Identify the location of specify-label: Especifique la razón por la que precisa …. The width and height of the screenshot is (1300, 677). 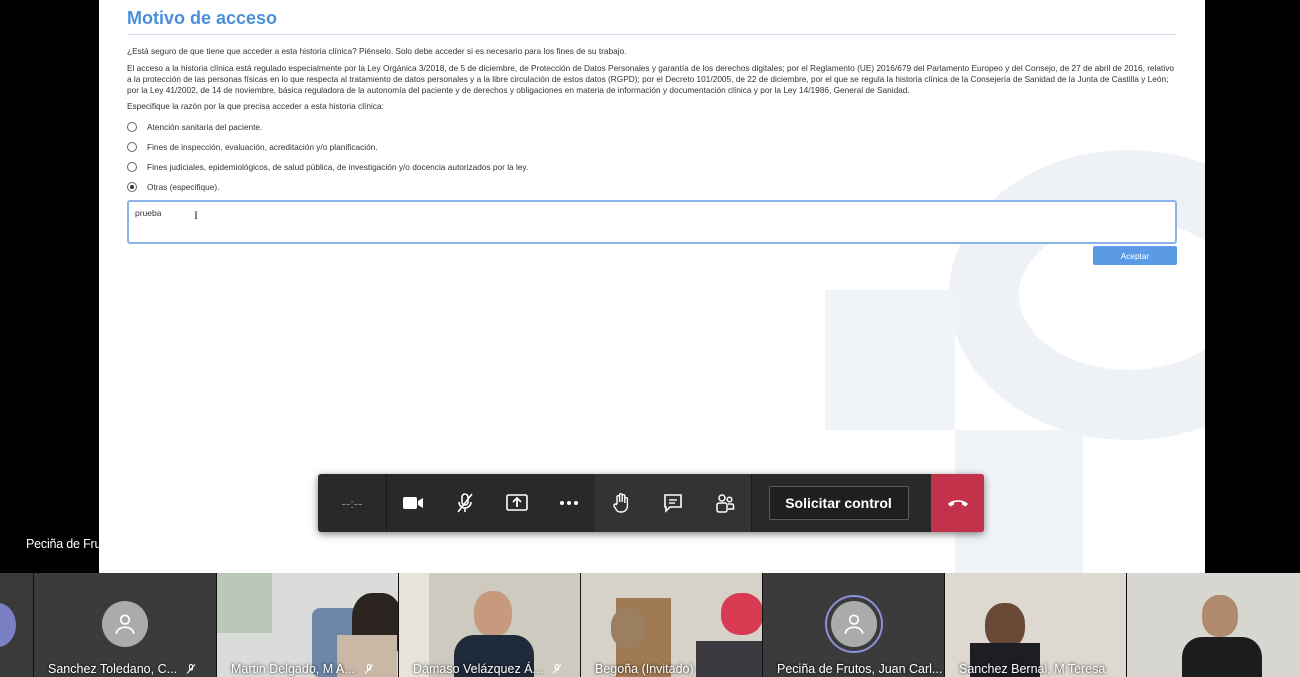
(255, 106).